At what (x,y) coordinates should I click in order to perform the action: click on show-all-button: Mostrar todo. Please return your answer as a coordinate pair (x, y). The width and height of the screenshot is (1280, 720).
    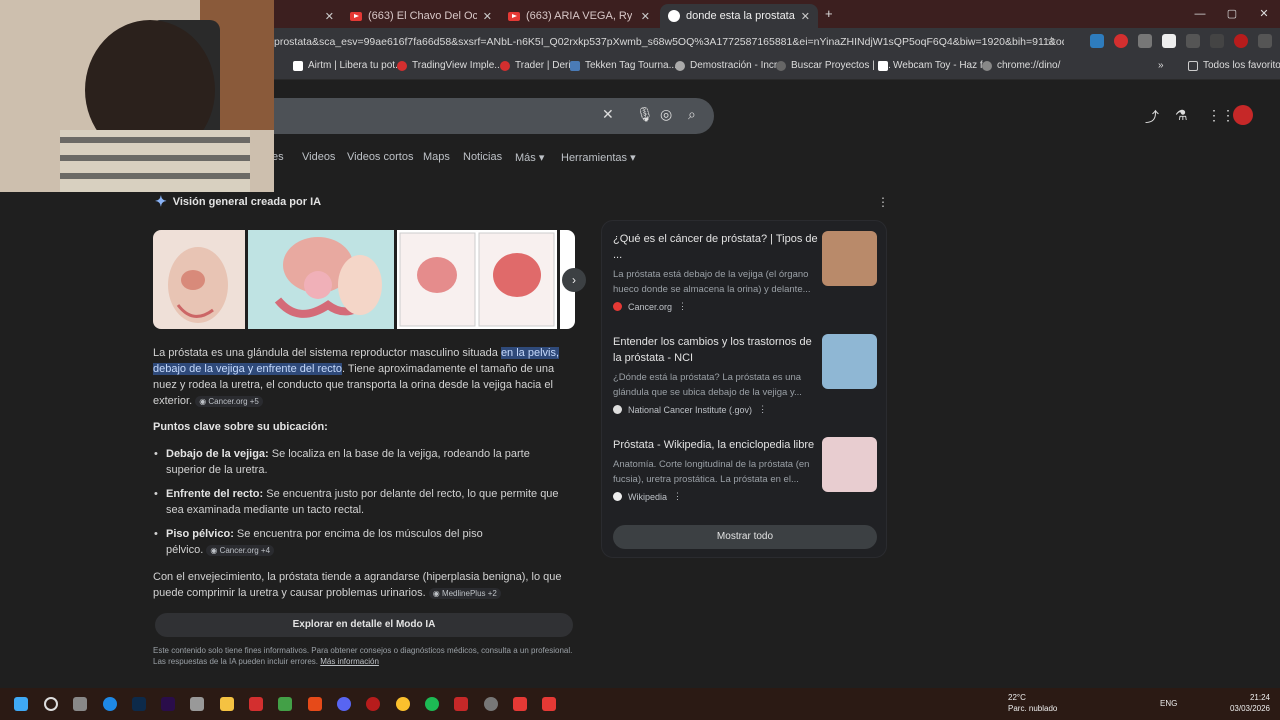
    Looking at the image, I should click on (745, 537).